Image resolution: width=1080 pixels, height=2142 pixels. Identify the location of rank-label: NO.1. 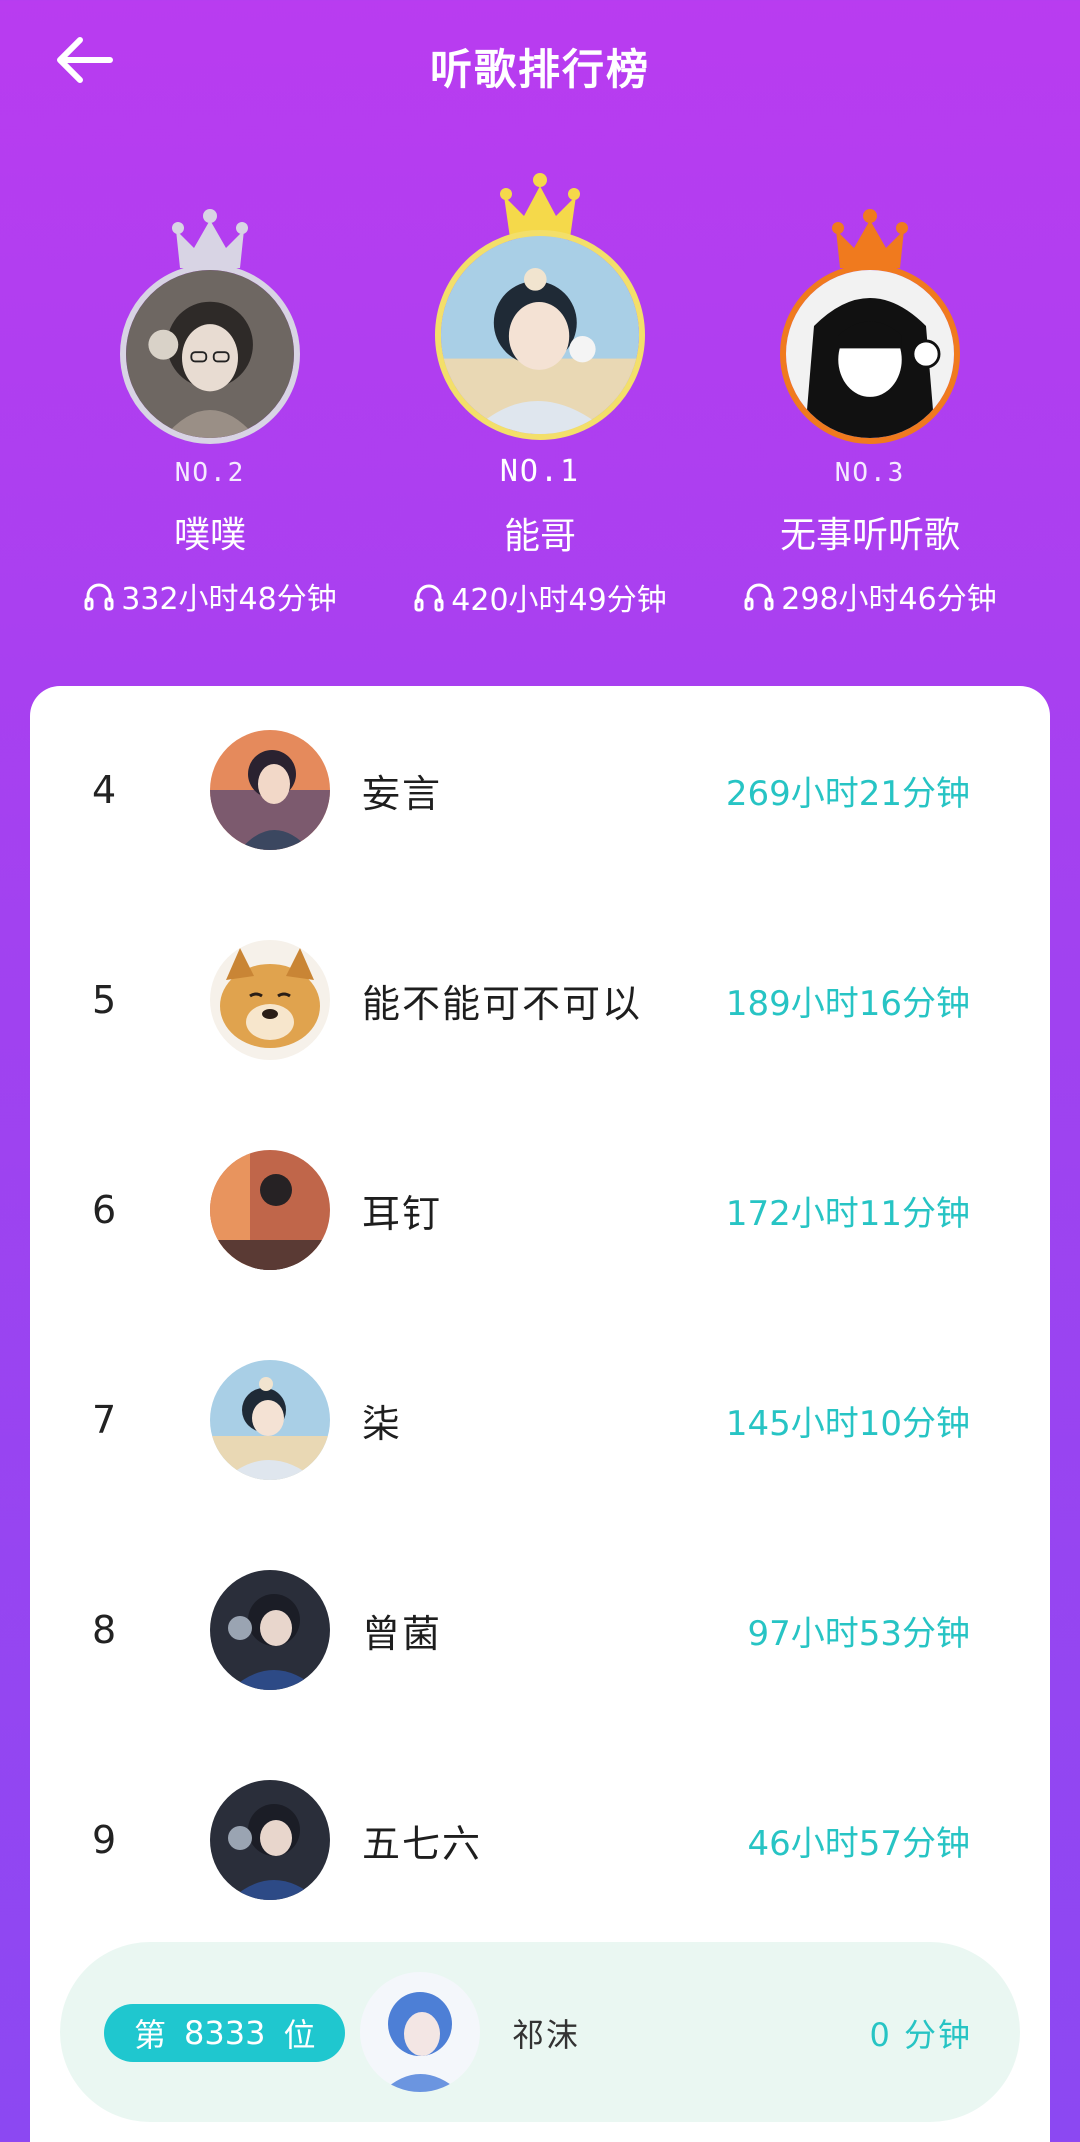
(540, 471).